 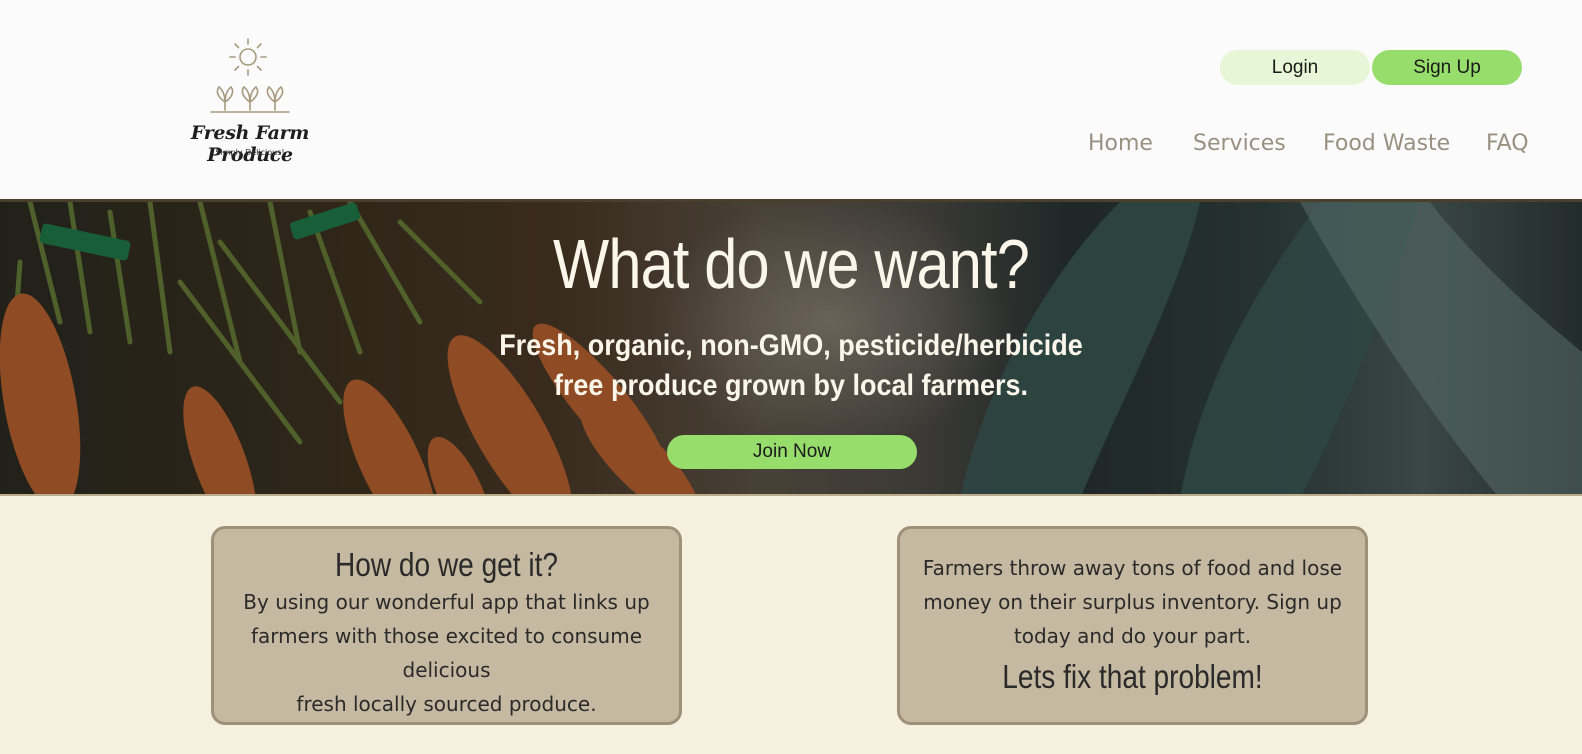 What do you see at coordinates (250, 152) in the screenshot?
I see `logo-tagline: Simply Delicious!` at bounding box center [250, 152].